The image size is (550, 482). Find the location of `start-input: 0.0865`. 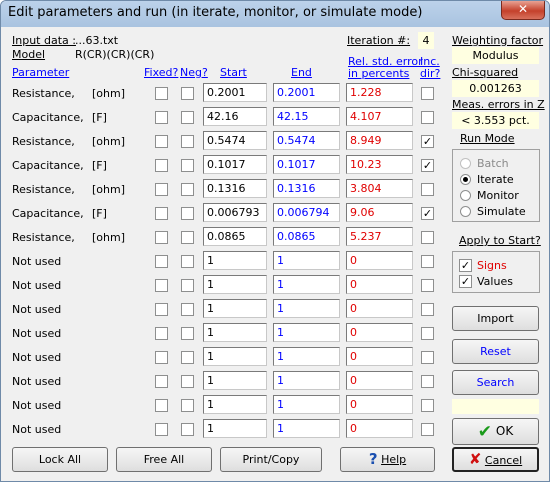

start-input: 0.0865 is located at coordinates (235, 236).